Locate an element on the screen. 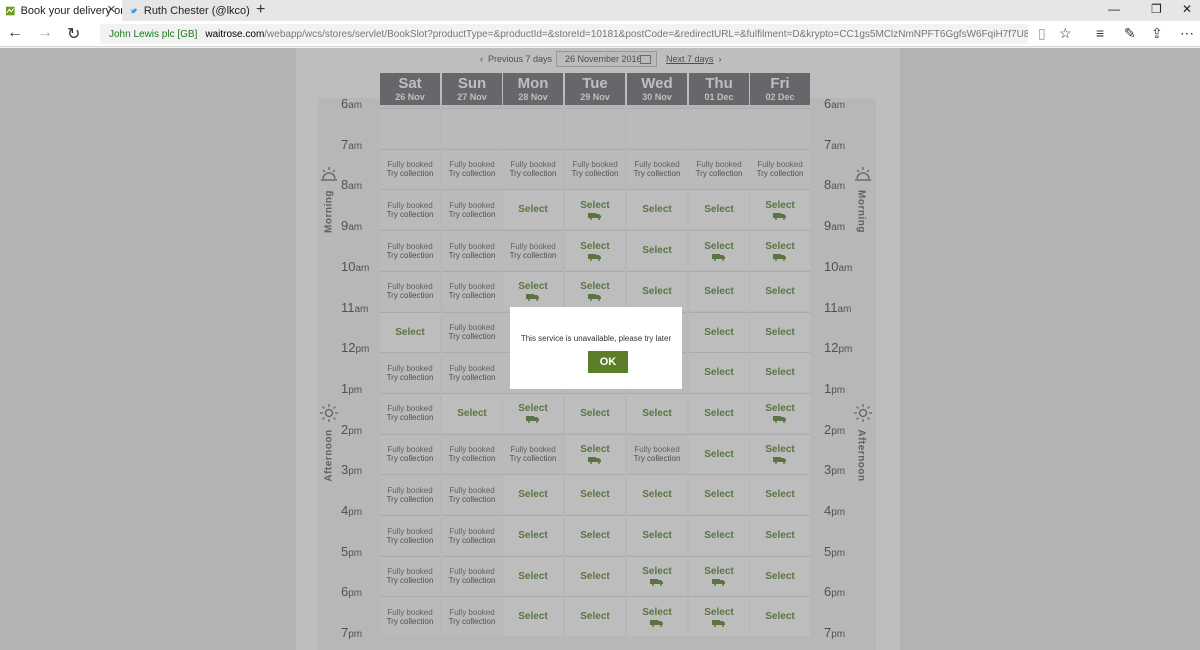 This screenshot has height=650, width=1200. close-tab-icon: ✕ is located at coordinates (111, 9).